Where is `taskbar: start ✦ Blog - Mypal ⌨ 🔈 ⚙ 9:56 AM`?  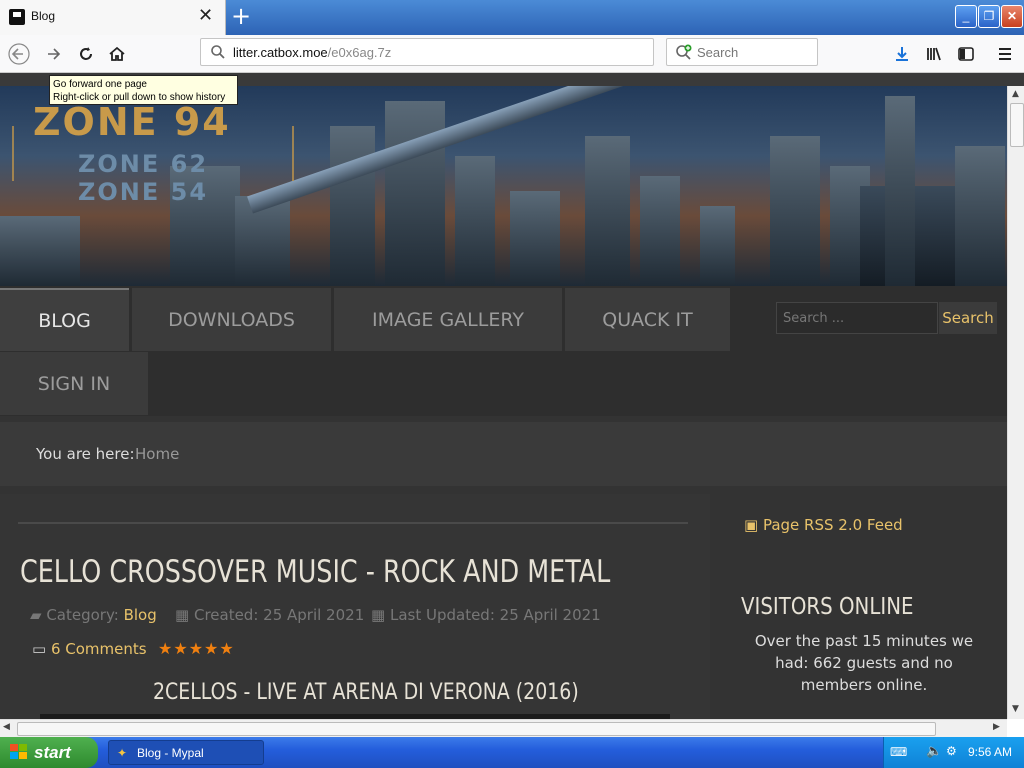
taskbar: start ✦ Blog - Mypal ⌨ 🔈 ⚙ 9:56 AM is located at coordinates (512, 752).